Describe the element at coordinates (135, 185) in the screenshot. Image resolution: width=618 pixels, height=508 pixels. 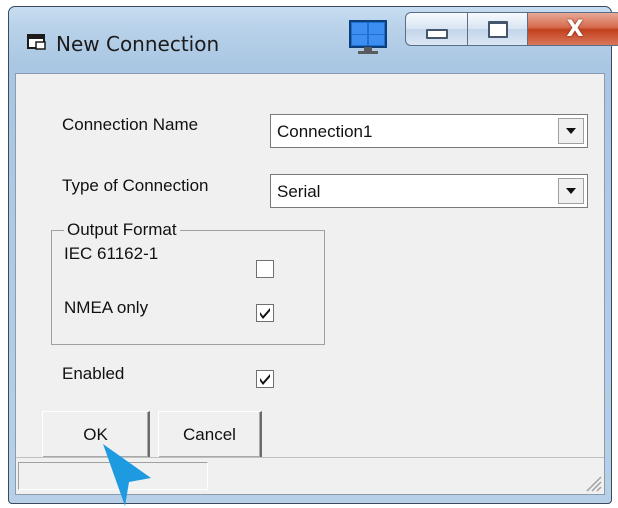
I see `type-of-connection-label: Type of Connection` at that location.